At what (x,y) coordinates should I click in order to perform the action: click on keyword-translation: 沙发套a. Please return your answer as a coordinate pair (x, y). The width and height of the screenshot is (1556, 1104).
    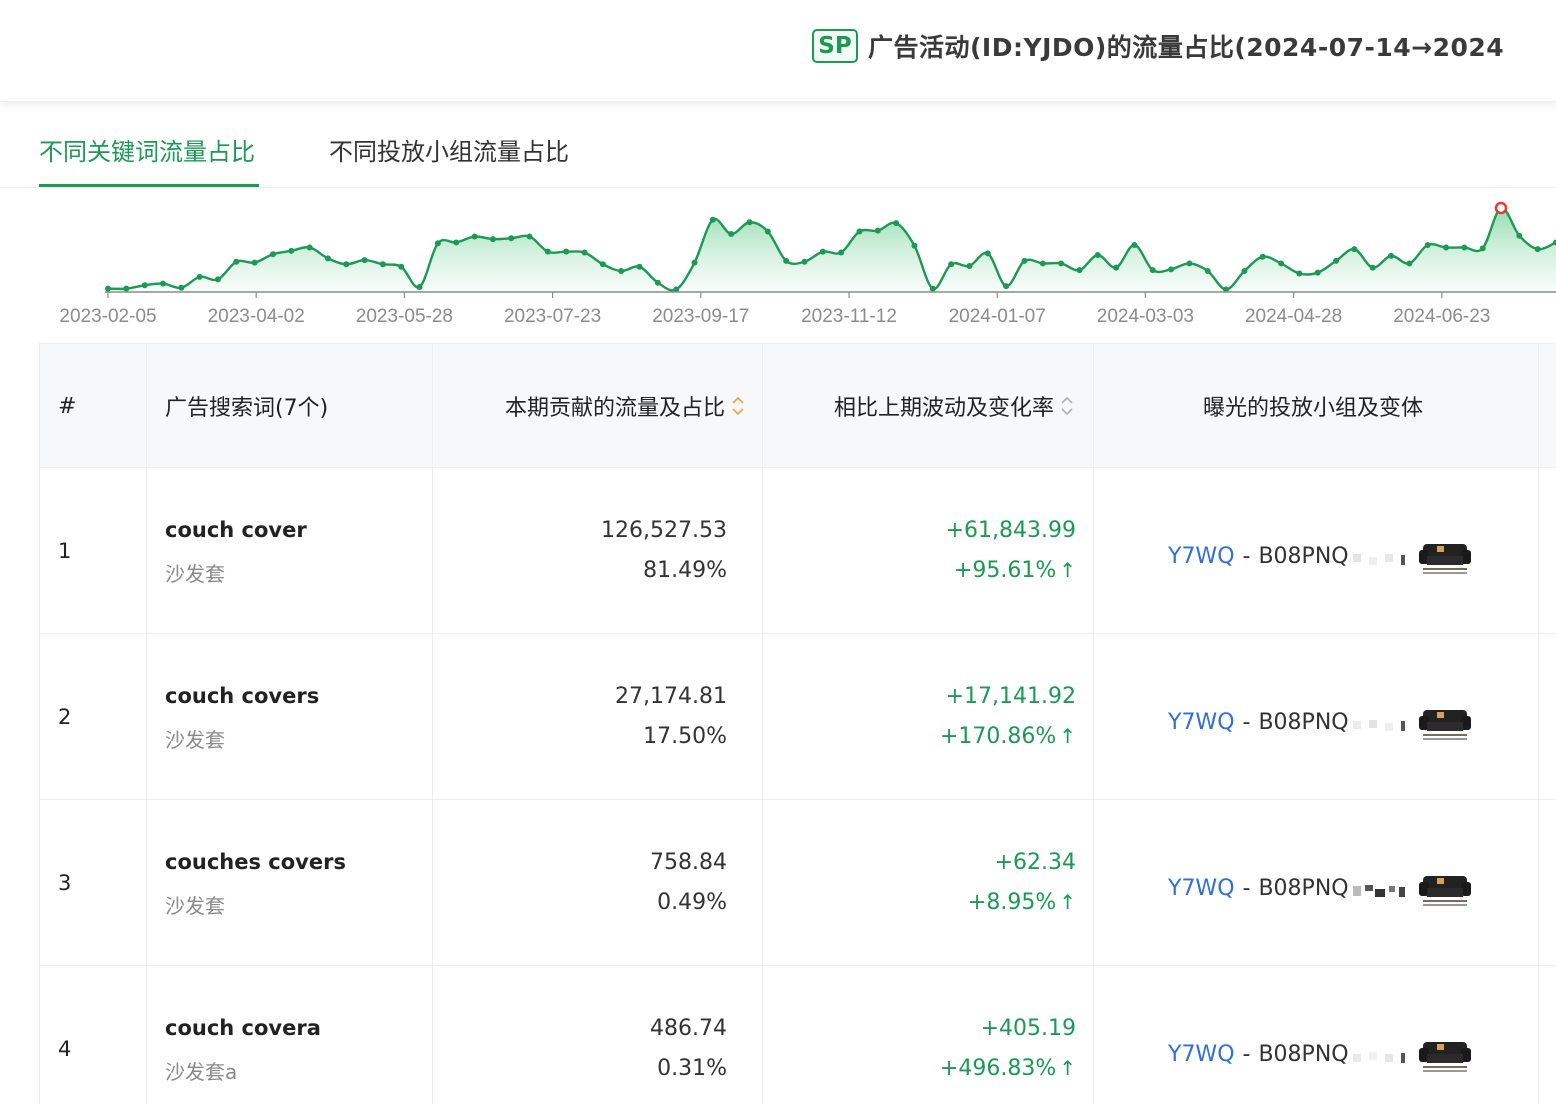
    Looking at the image, I should click on (201, 1072).